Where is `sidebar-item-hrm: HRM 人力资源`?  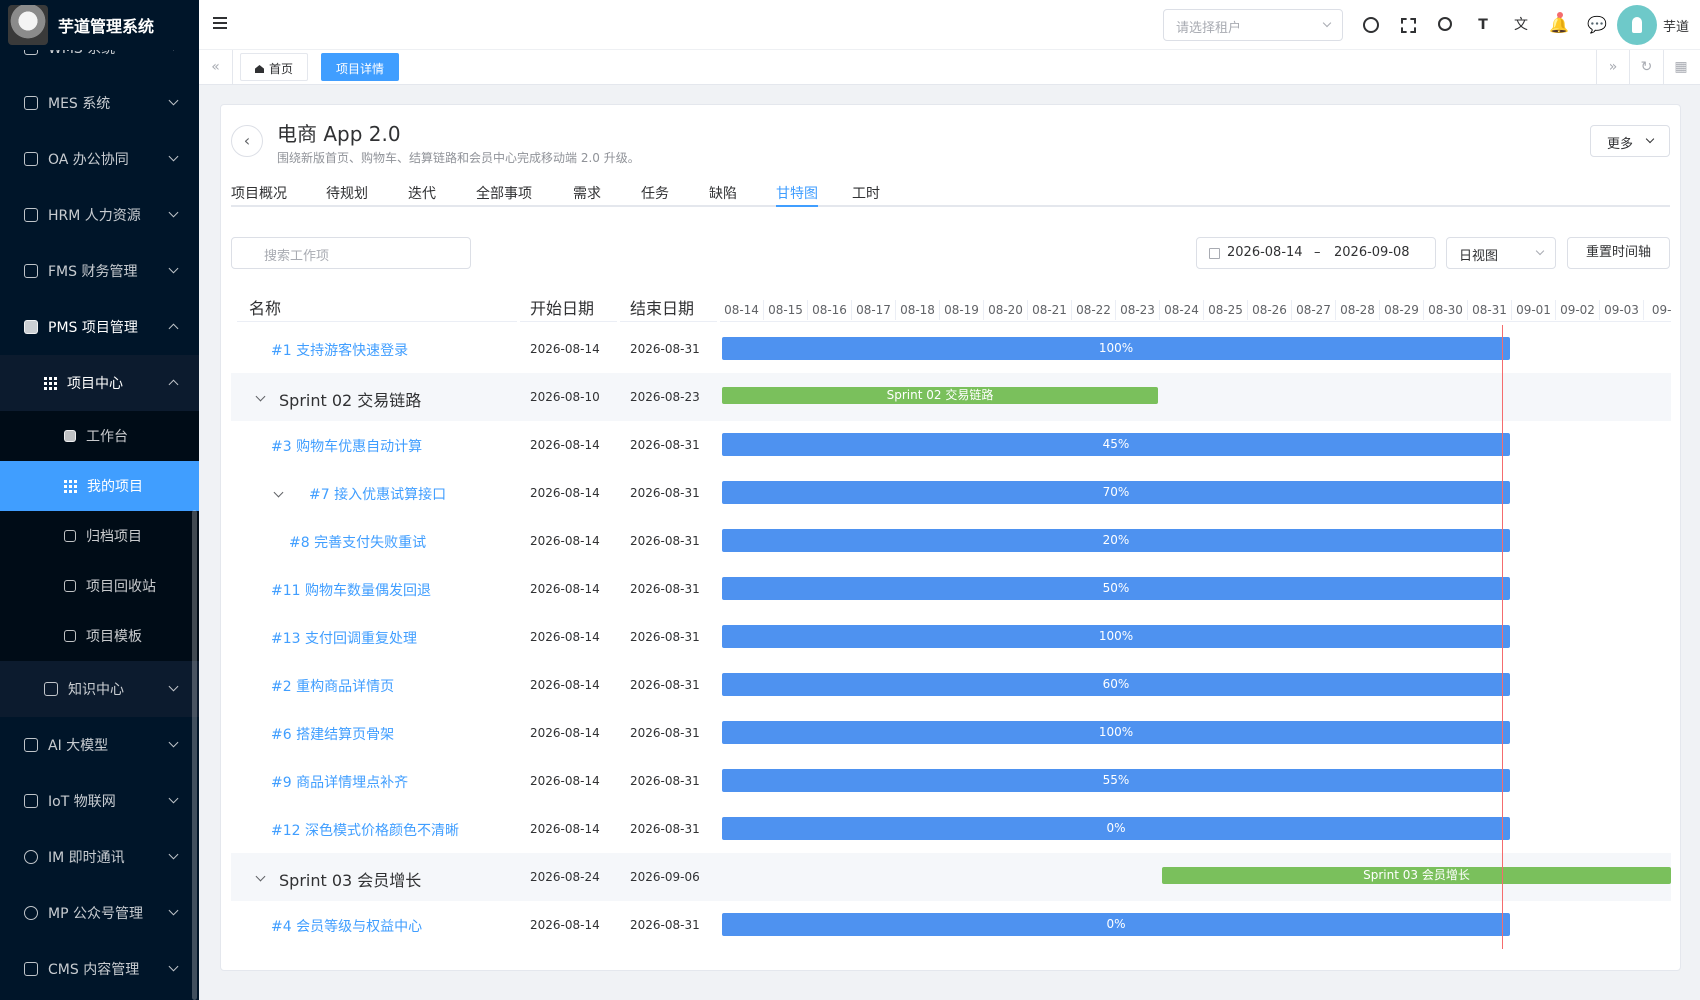 sidebar-item-hrm: HRM 人力资源 is located at coordinates (99, 215).